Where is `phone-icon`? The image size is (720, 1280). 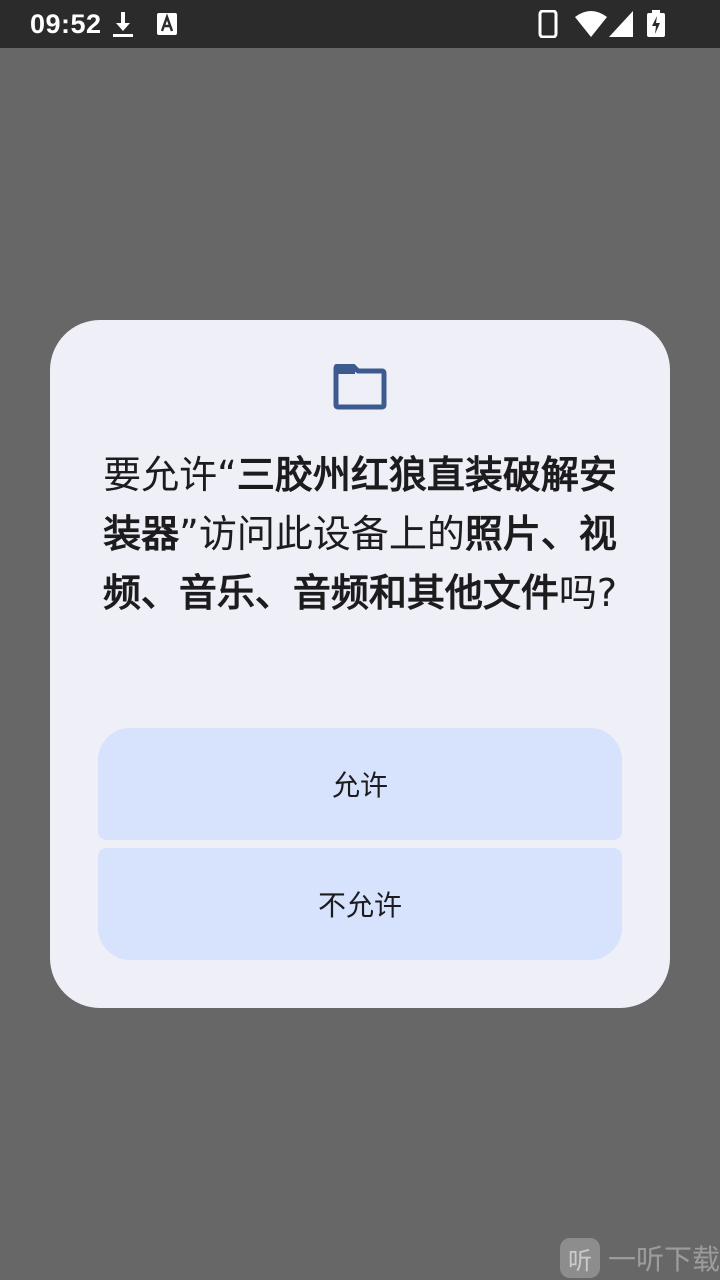
phone-icon is located at coordinates (548, 24).